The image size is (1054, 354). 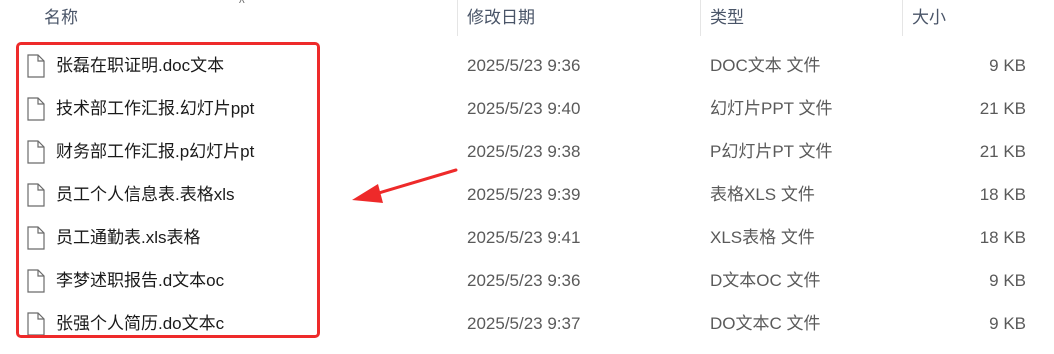 I want to click on red-arrow-annotation, so click(x=405, y=185).